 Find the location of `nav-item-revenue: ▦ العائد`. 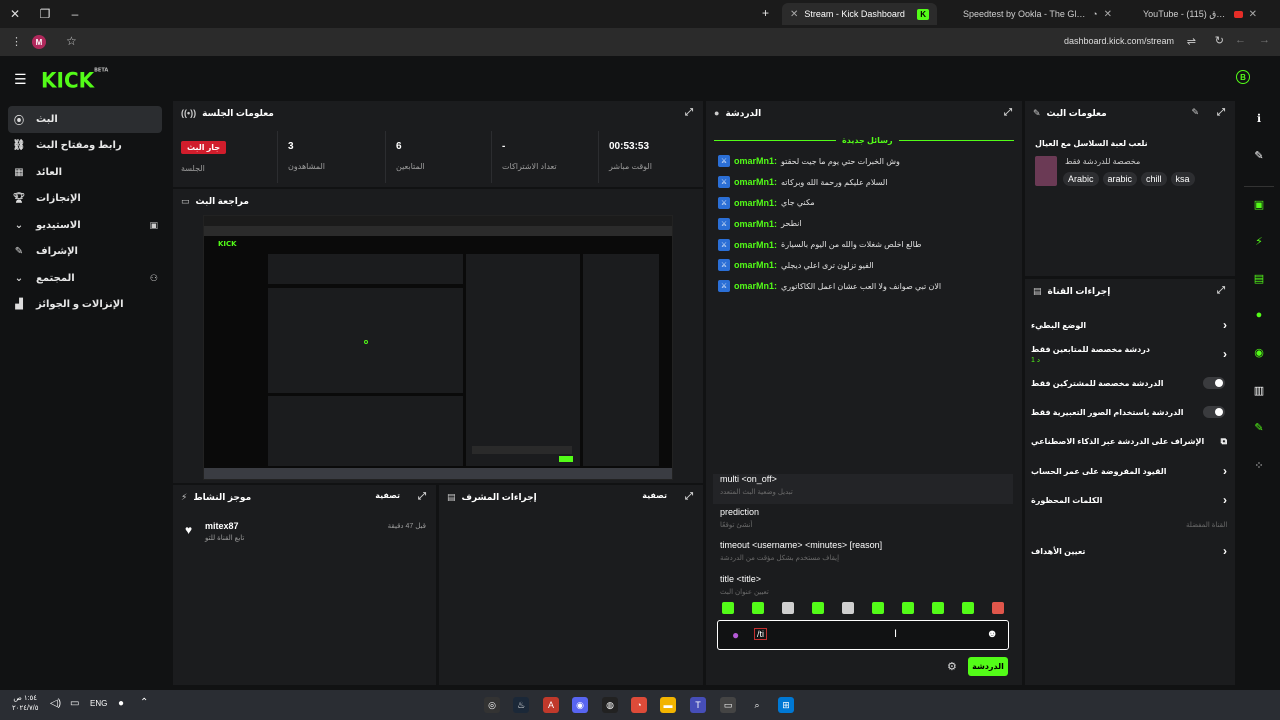

nav-item-revenue: ▦ العائد is located at coordinates (85, 172).